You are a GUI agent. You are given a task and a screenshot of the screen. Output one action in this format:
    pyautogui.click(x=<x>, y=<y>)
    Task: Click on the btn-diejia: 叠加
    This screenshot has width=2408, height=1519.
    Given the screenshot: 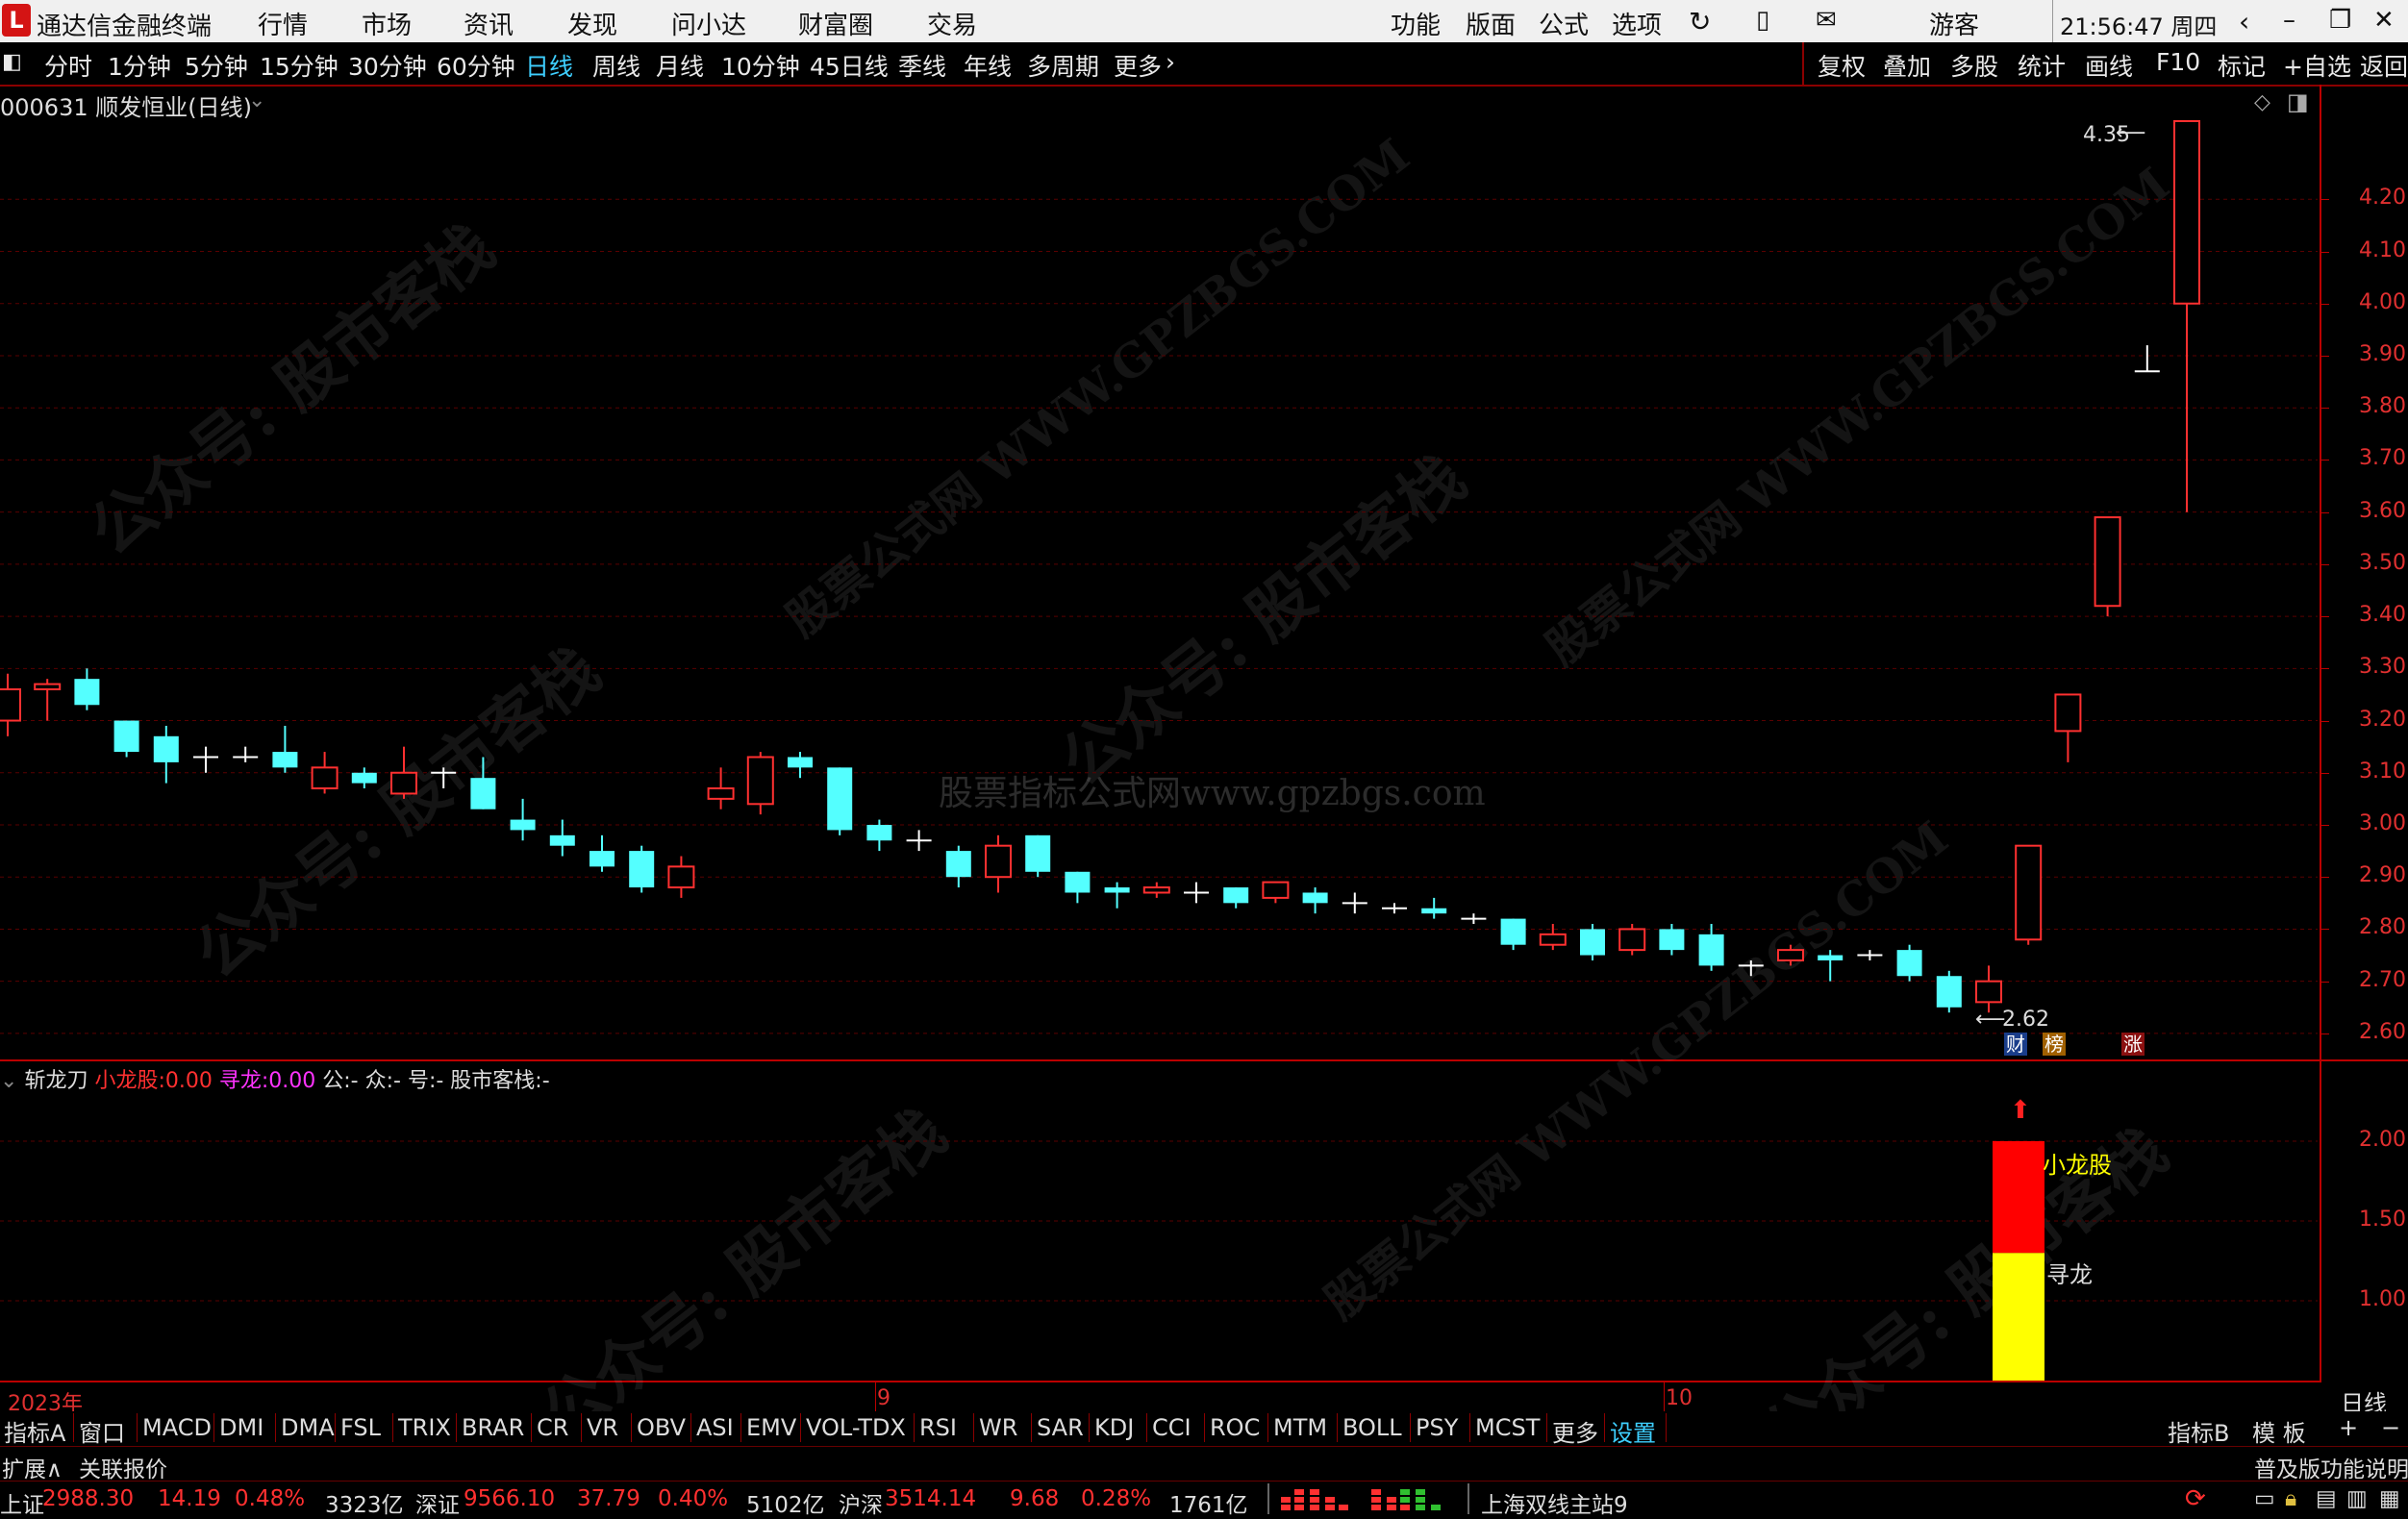 What is the action you would take?
    pyautogui.click(x=1907, y=65)
    